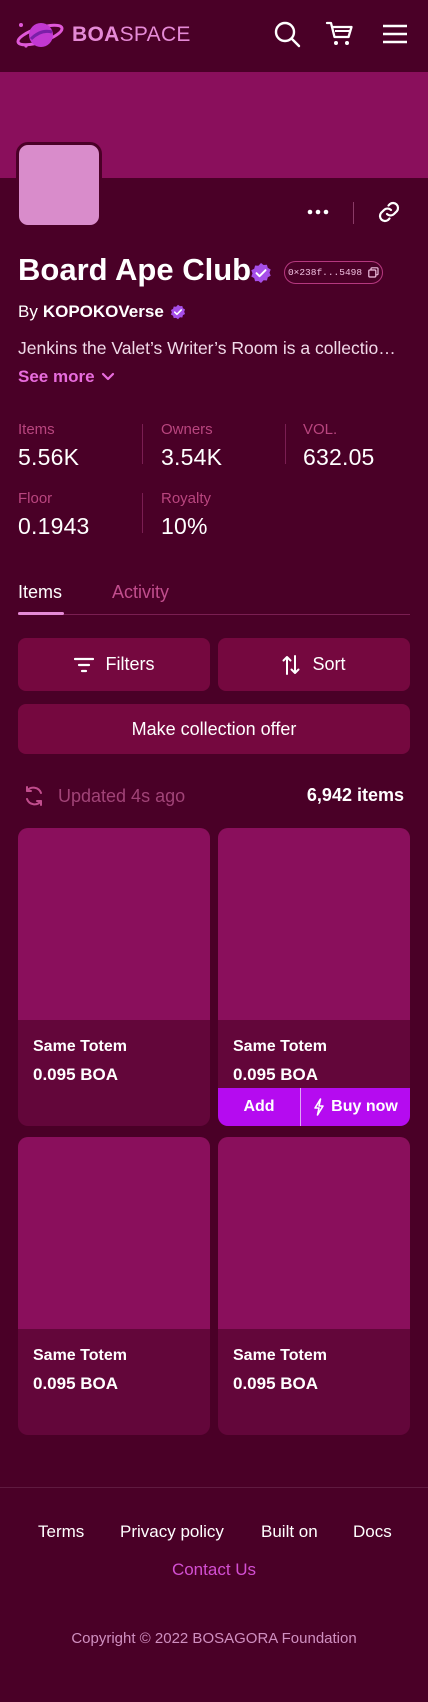 This screenshot has height=1702, width=428. Describe the element at coordinates (54, 526) in the screenshot. I see `stat-floor-value: 0.1943` at that location.